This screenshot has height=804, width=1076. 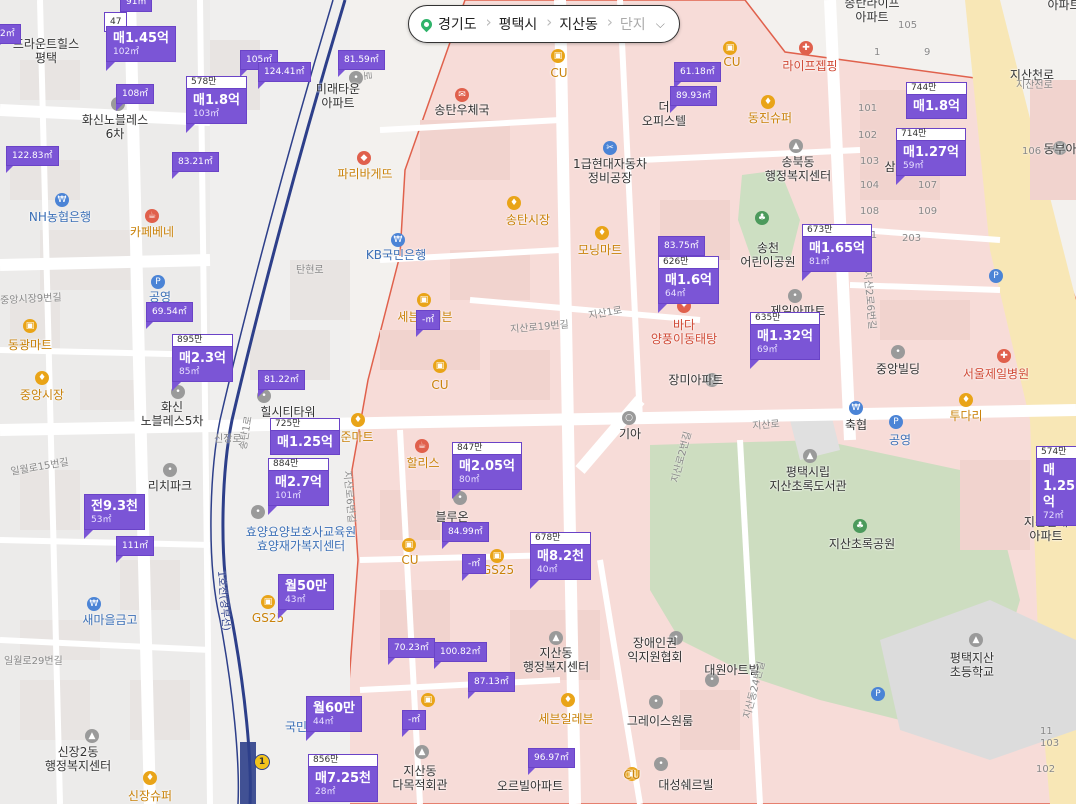 I want to click on listing-unit-price: 635만, so click(x=785, y=318).